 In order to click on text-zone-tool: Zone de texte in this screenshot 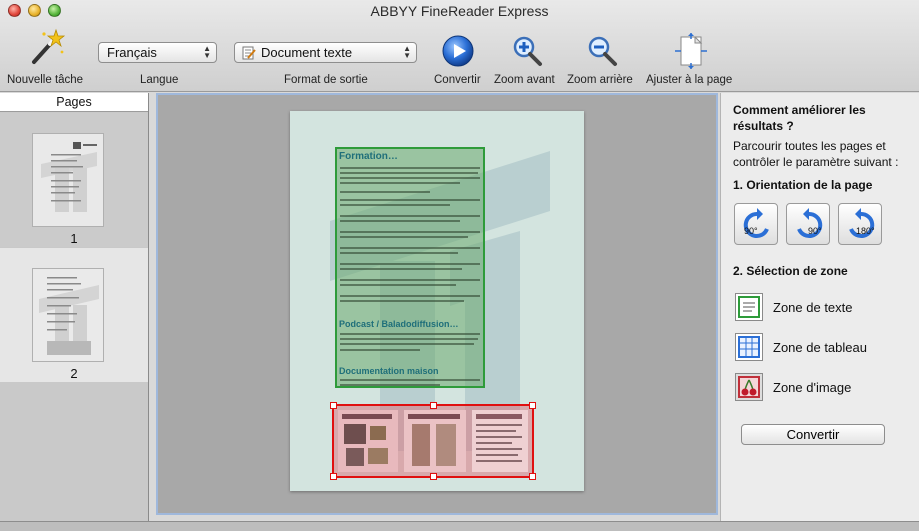, I will do `click(825, 308)`.